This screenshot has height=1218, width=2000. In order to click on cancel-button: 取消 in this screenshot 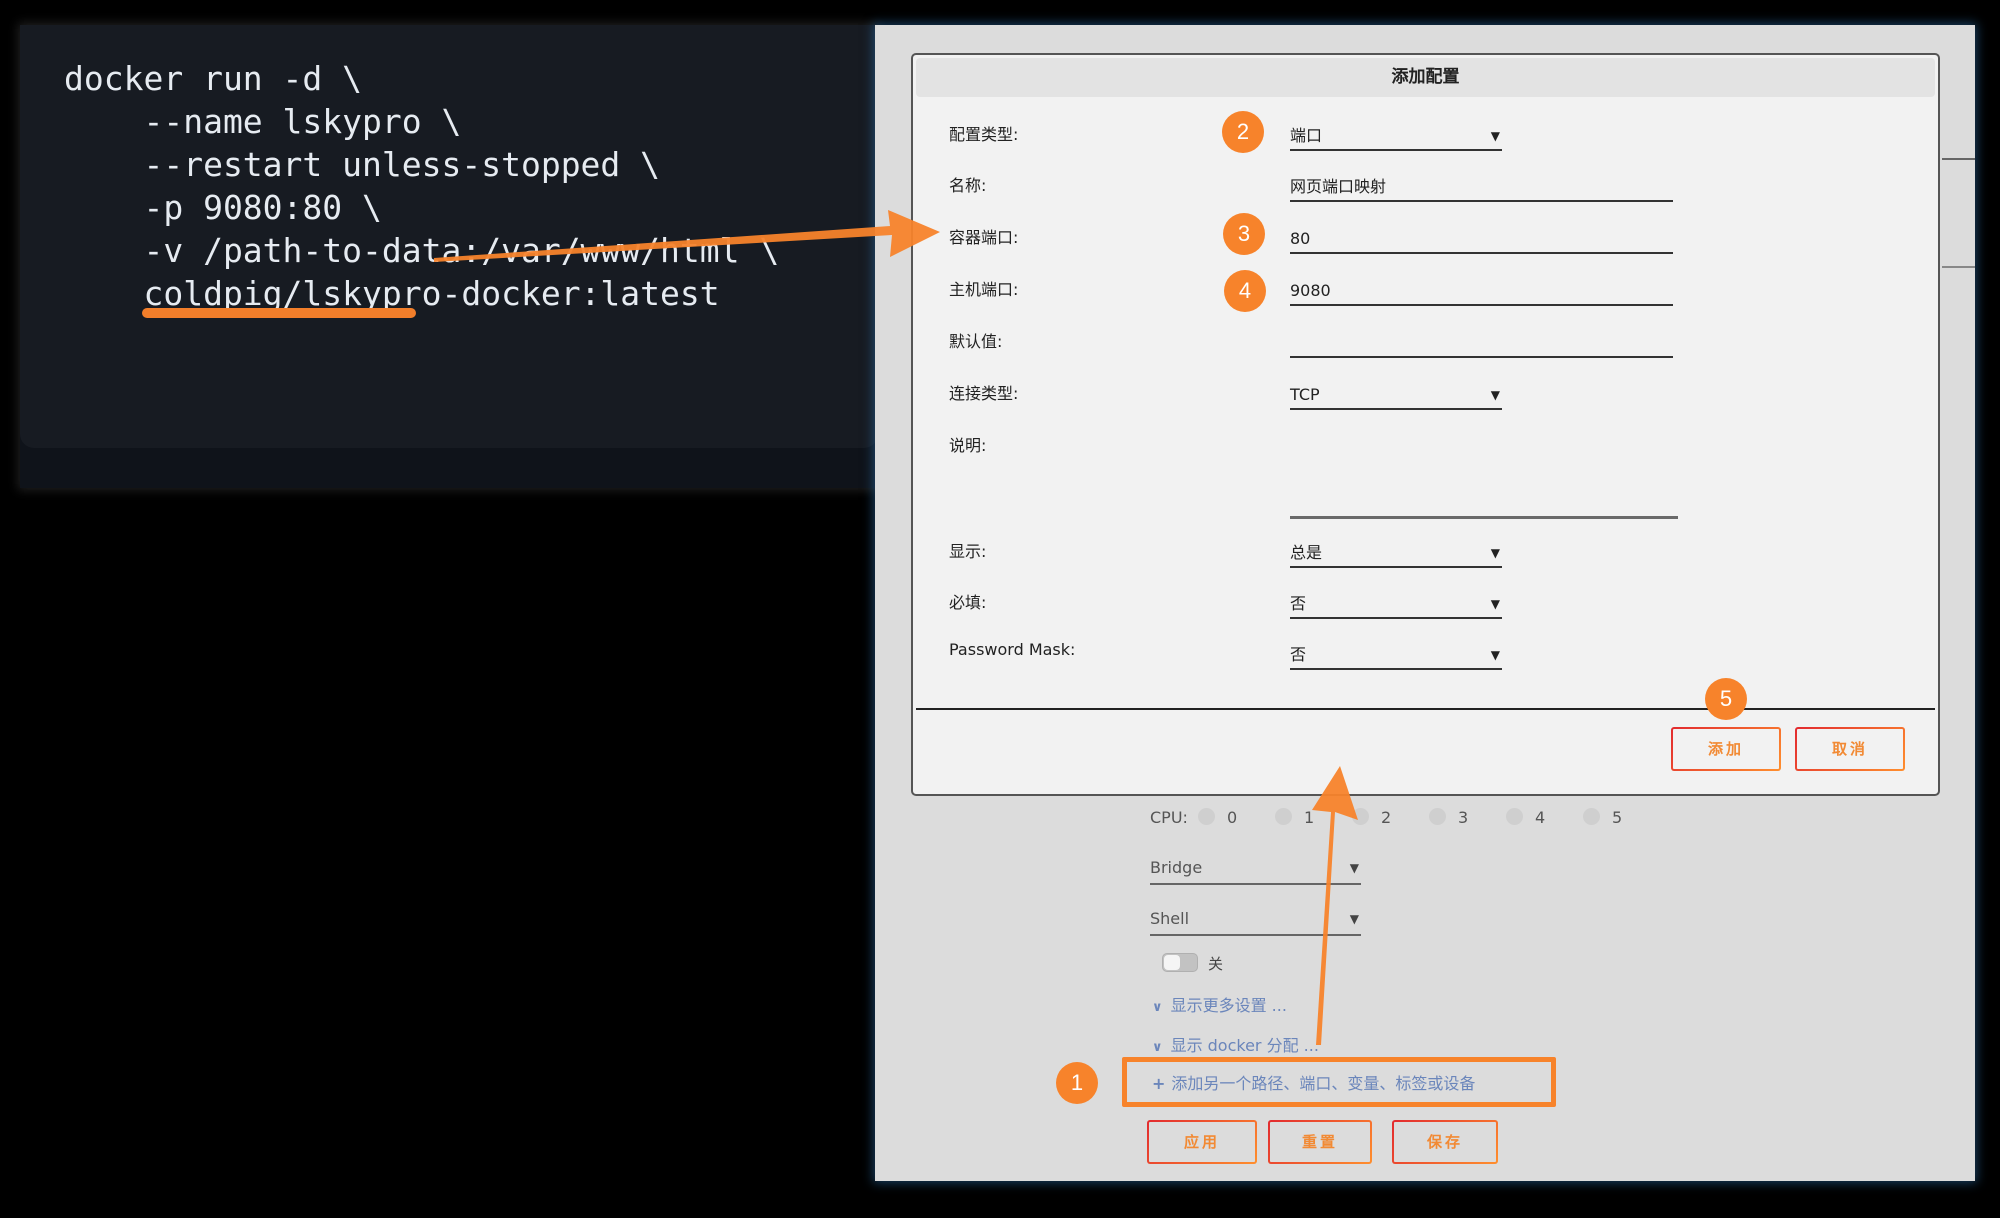, I will do `click(1850, 749)`.